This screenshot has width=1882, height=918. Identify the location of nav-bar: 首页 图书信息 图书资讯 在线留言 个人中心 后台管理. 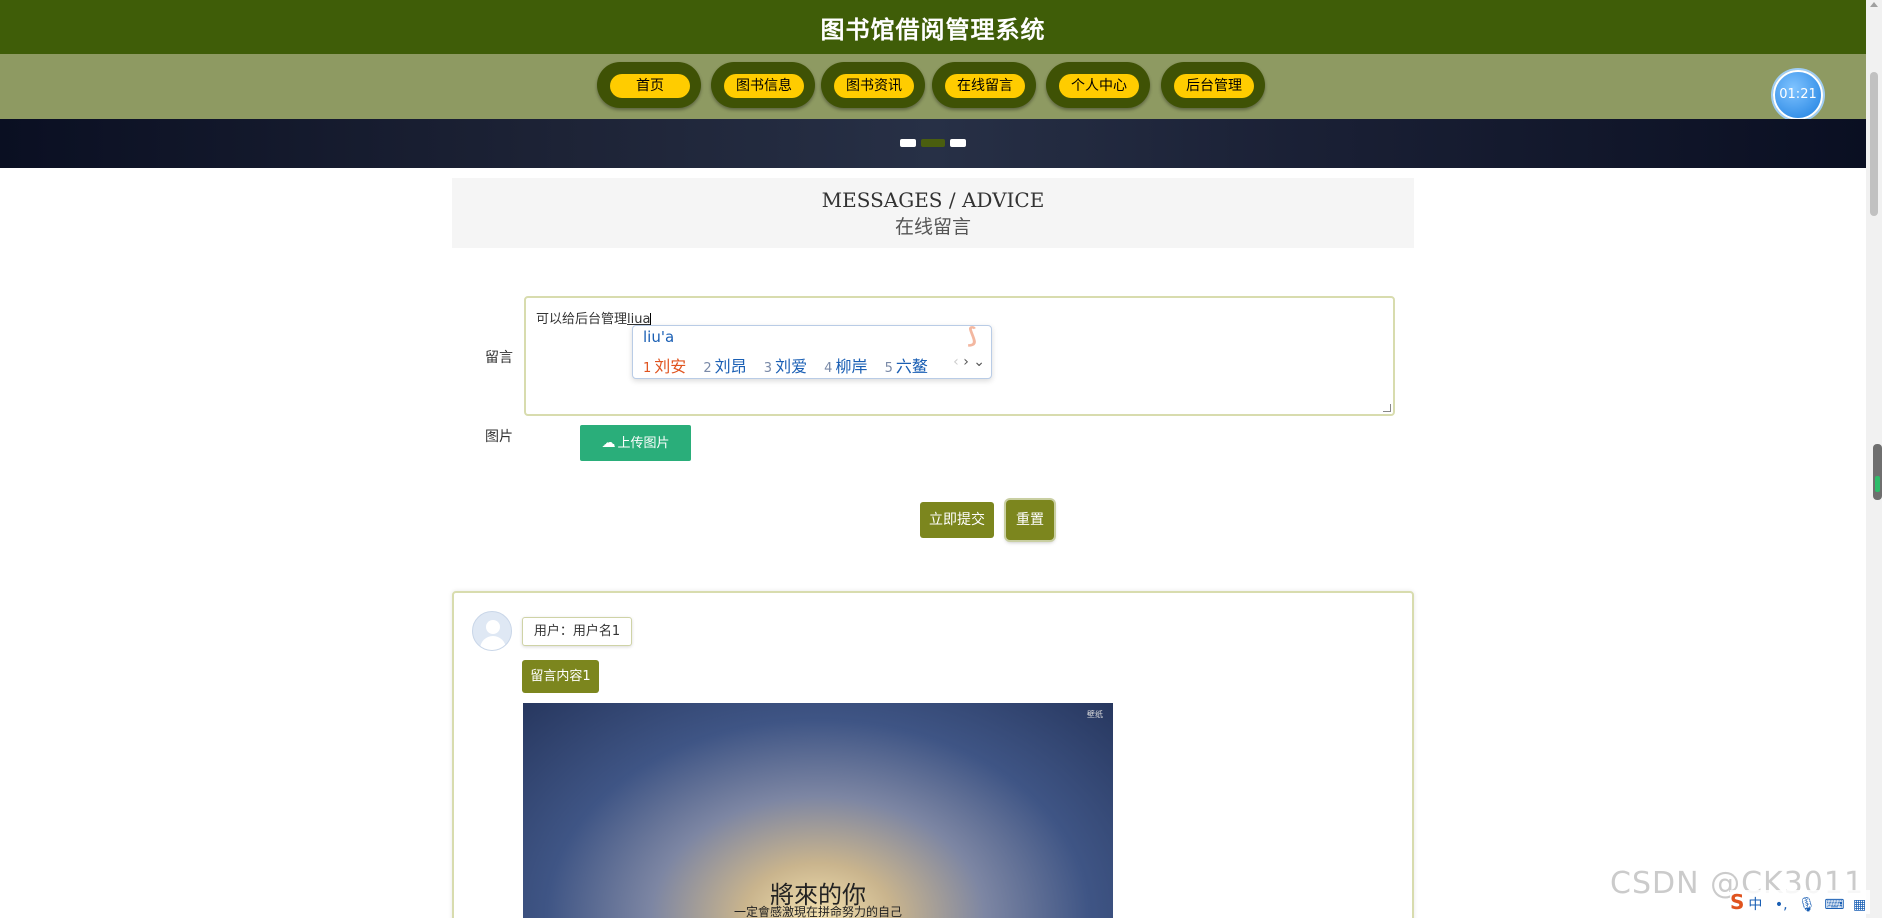
(933, 86).